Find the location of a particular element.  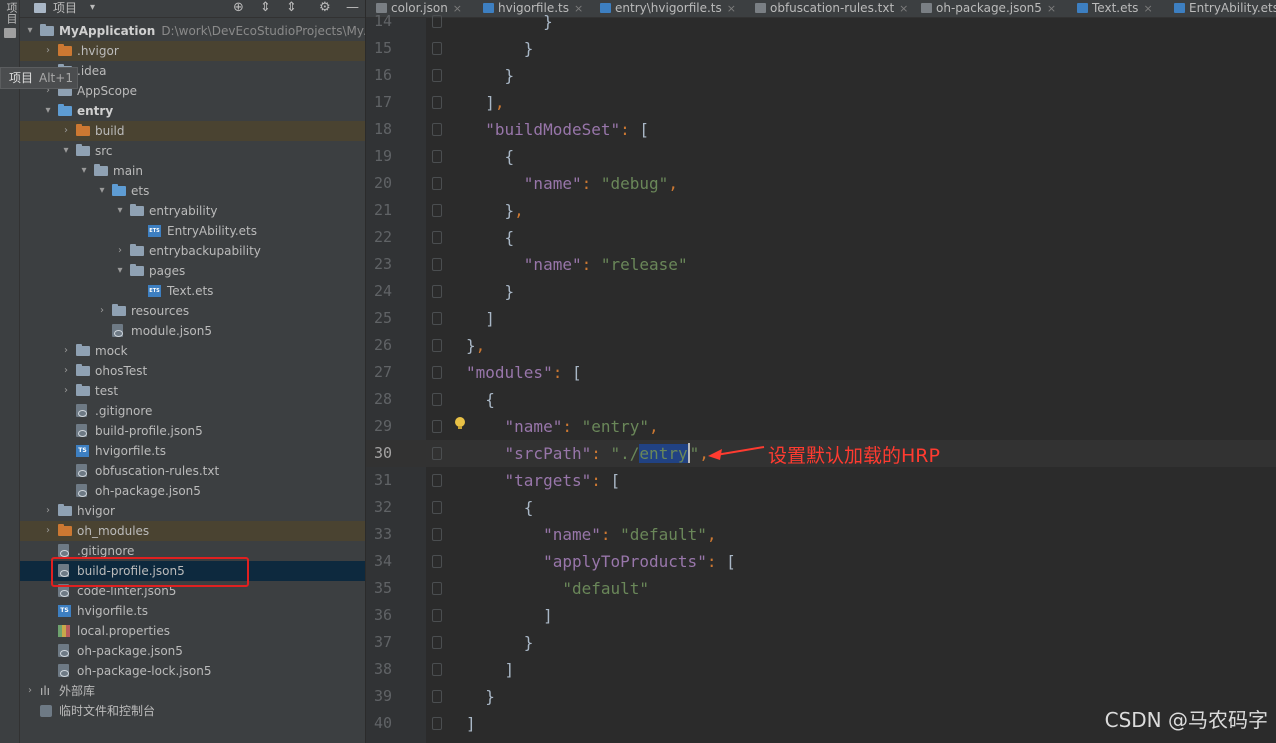

code-line: 37 } is located at coordinates (821, 642).